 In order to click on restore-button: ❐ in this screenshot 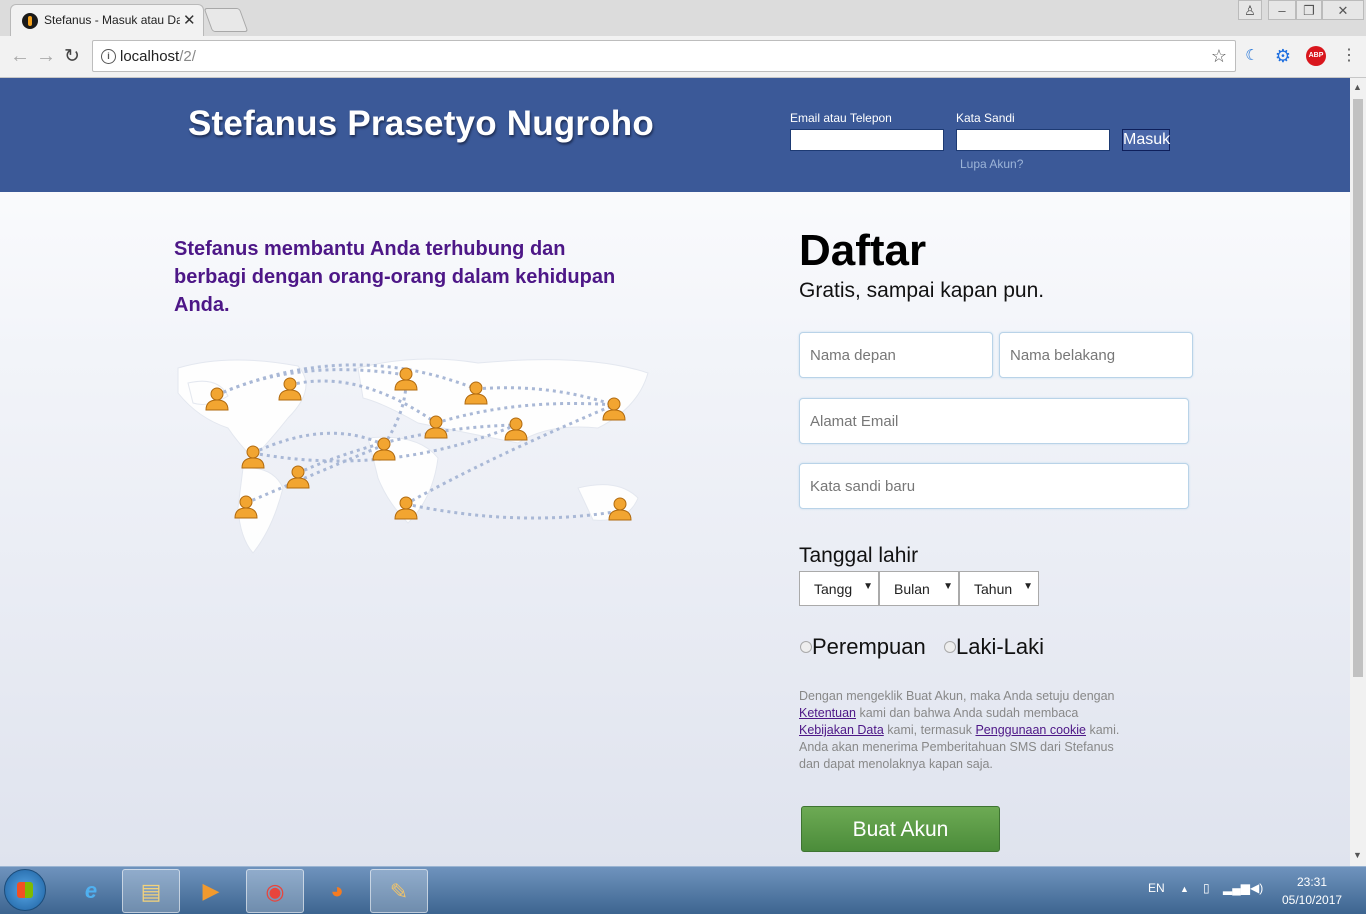, I will do `click(1309, 10)`.